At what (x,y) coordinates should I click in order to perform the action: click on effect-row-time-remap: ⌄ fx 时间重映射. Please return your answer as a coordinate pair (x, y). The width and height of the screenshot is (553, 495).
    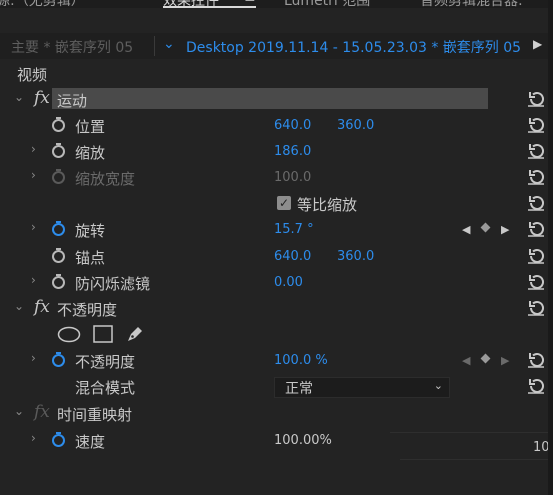
    Looking at the image, I should click on (276, 414).